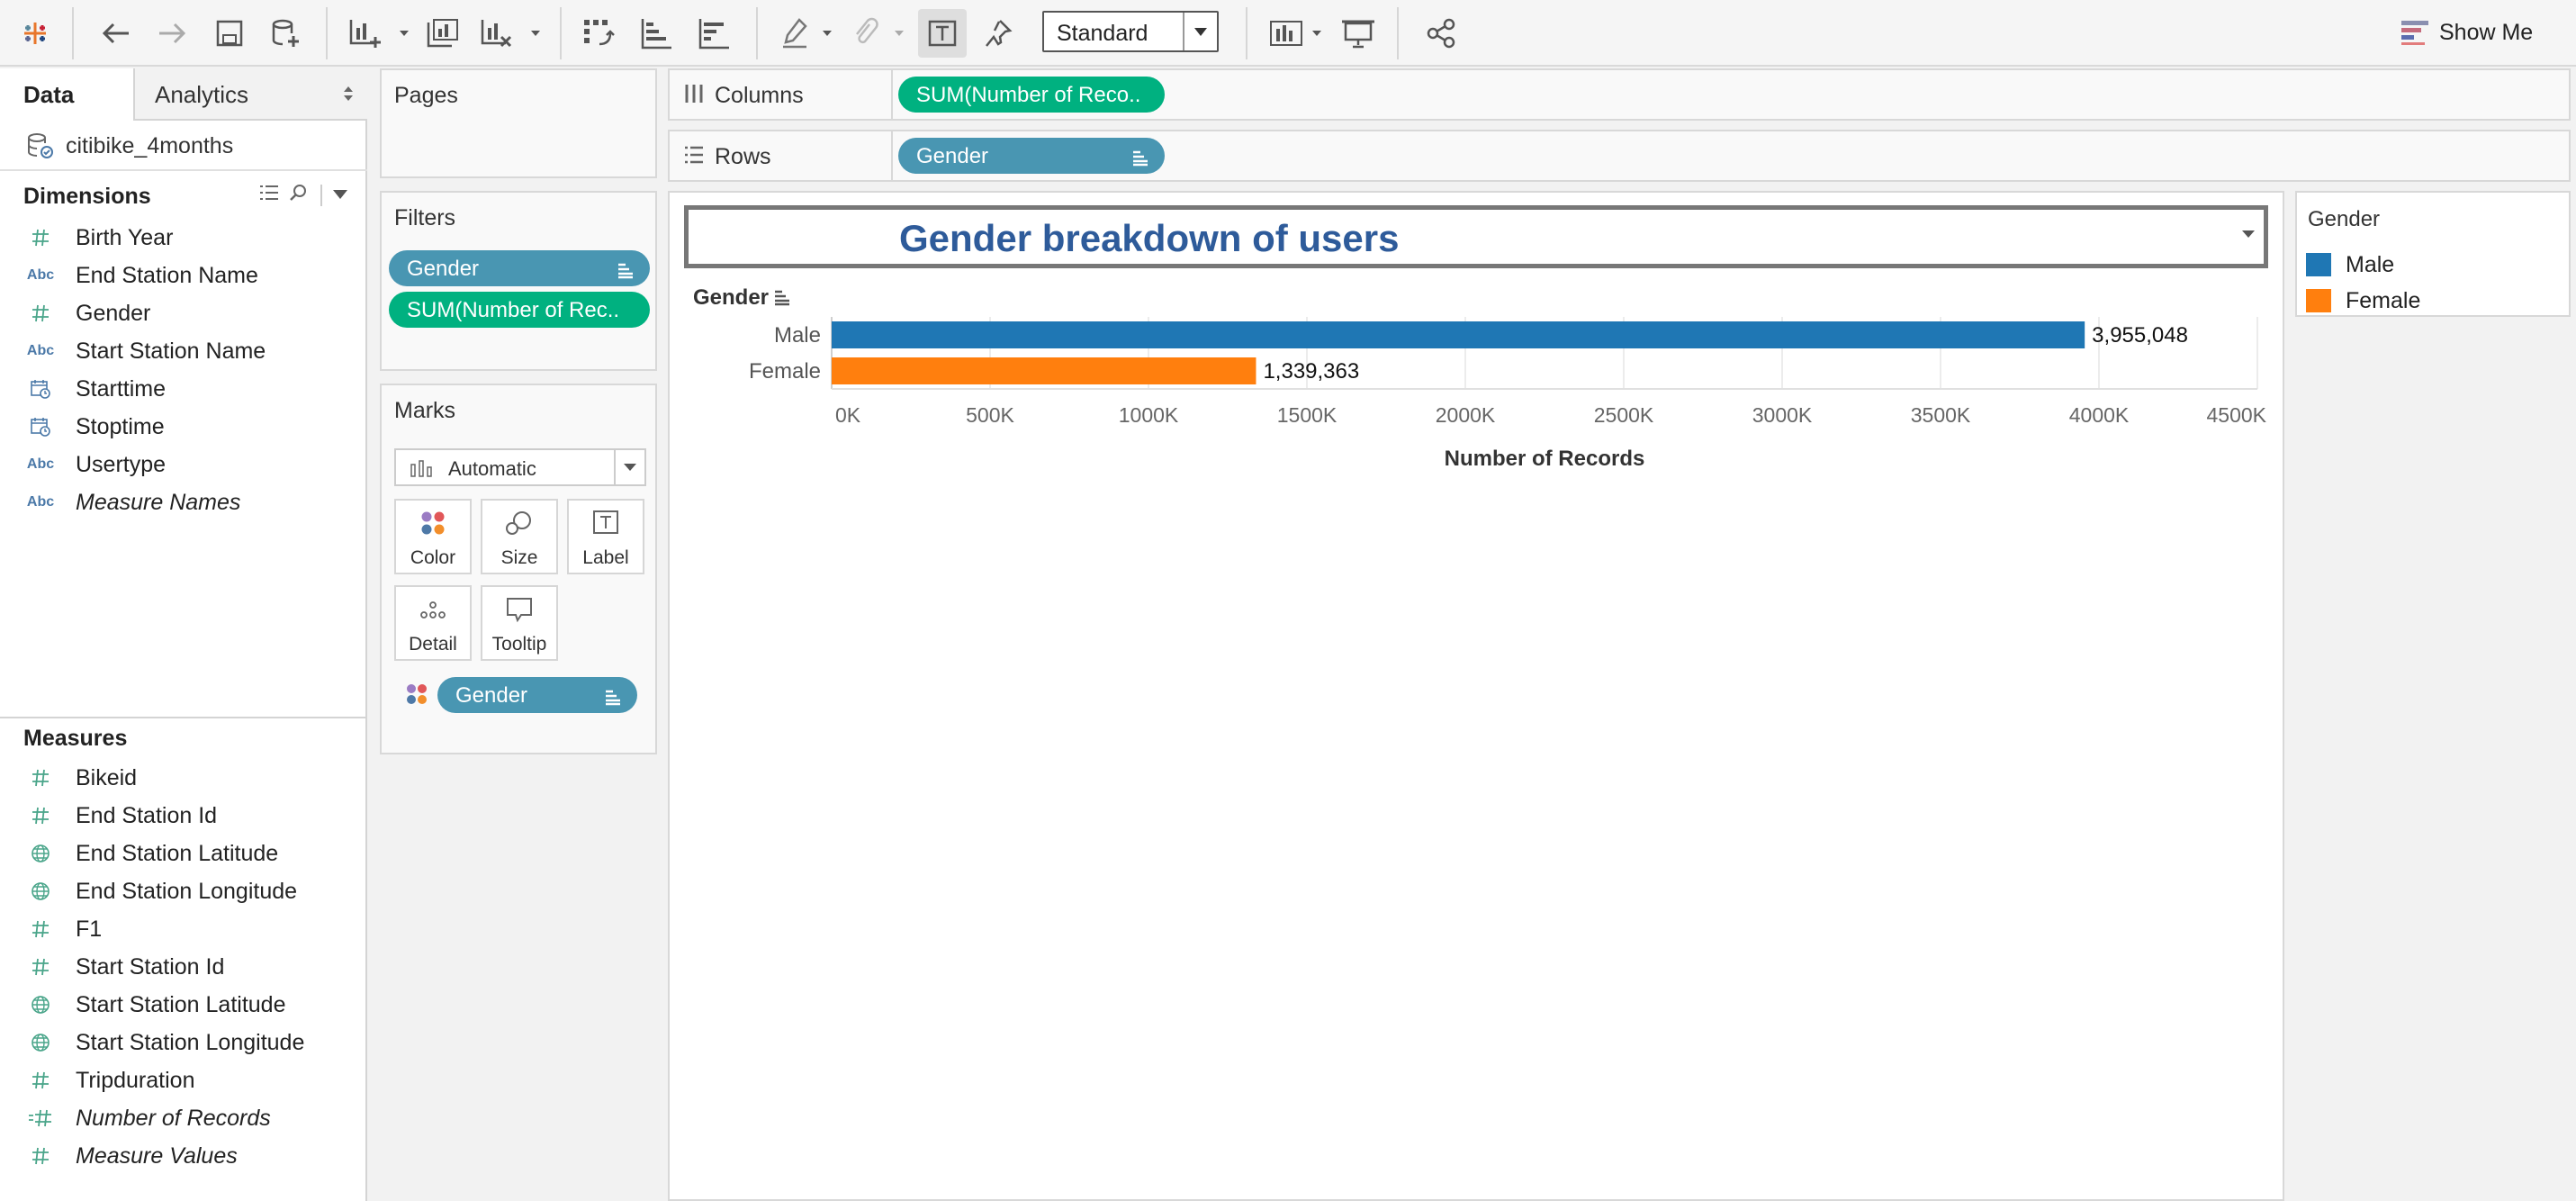 The image size is (2576, 1201). Describe the element at coordinates (1317, 33) in the screenshot. I see `show-cards-dropdown-icon` at that location.